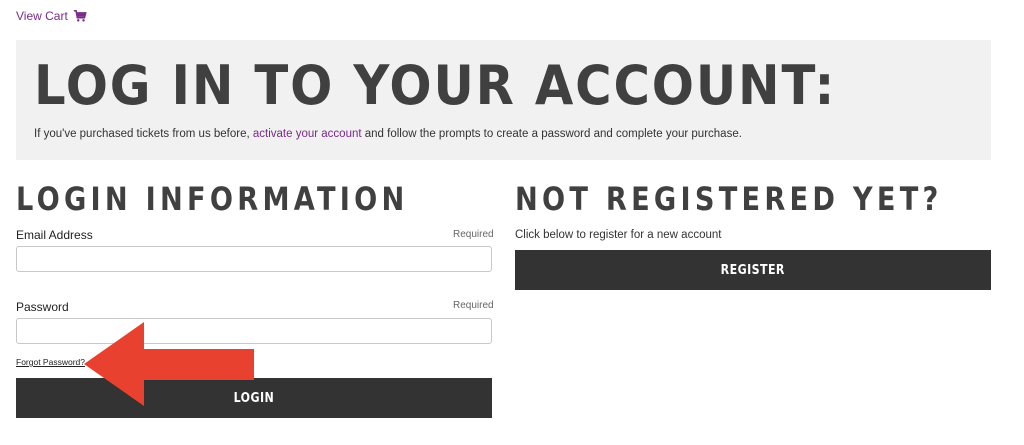  I want to click on password-label: Password, so click(42, 307).